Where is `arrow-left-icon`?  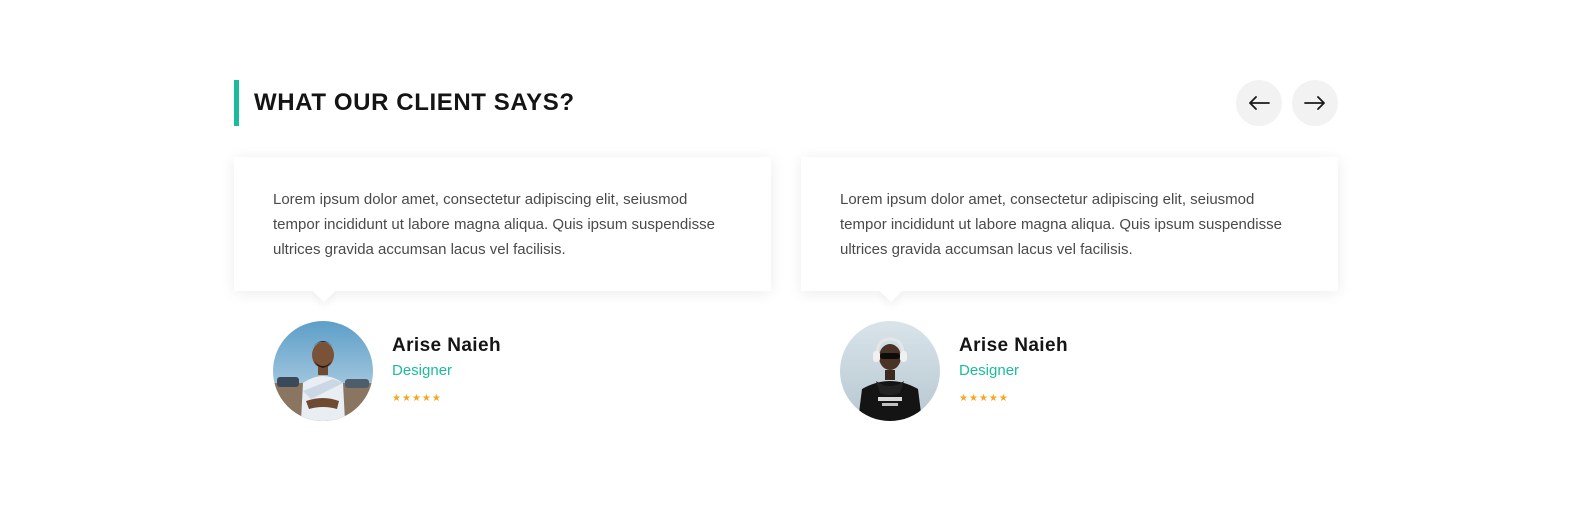
arrow-left-icon is located at coordinates (1259, 103).